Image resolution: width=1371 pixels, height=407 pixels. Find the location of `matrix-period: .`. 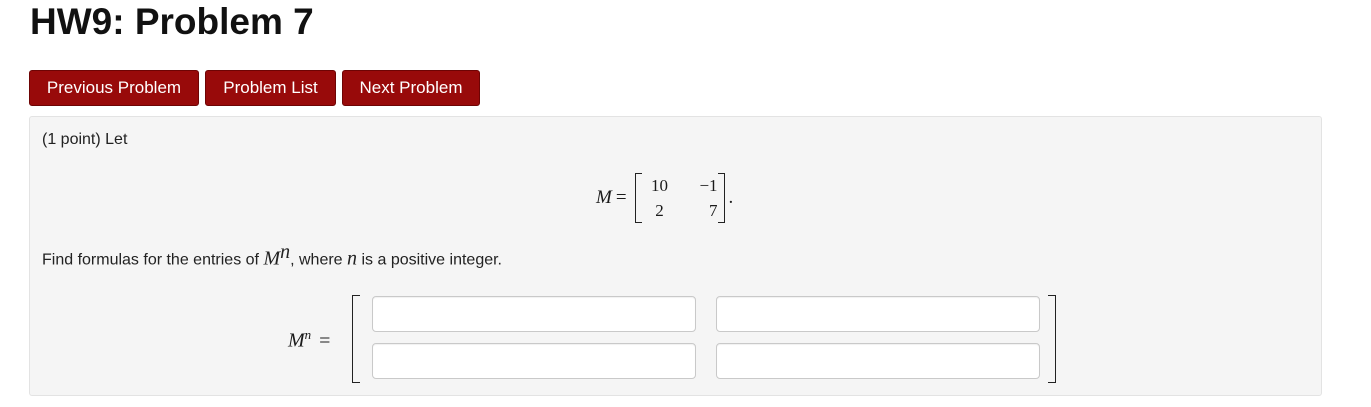

matrix-period: . is located at coordinates (731, 197).